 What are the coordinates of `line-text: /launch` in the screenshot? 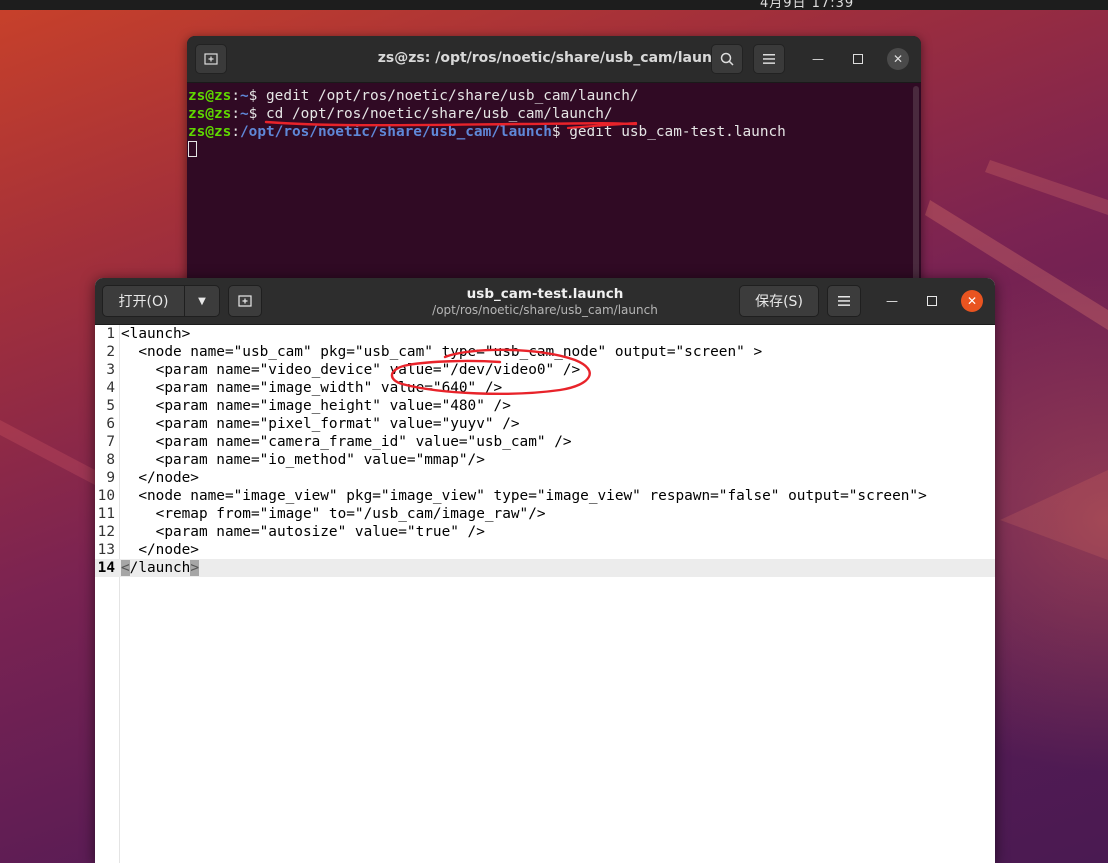 It's located at (160, 568).